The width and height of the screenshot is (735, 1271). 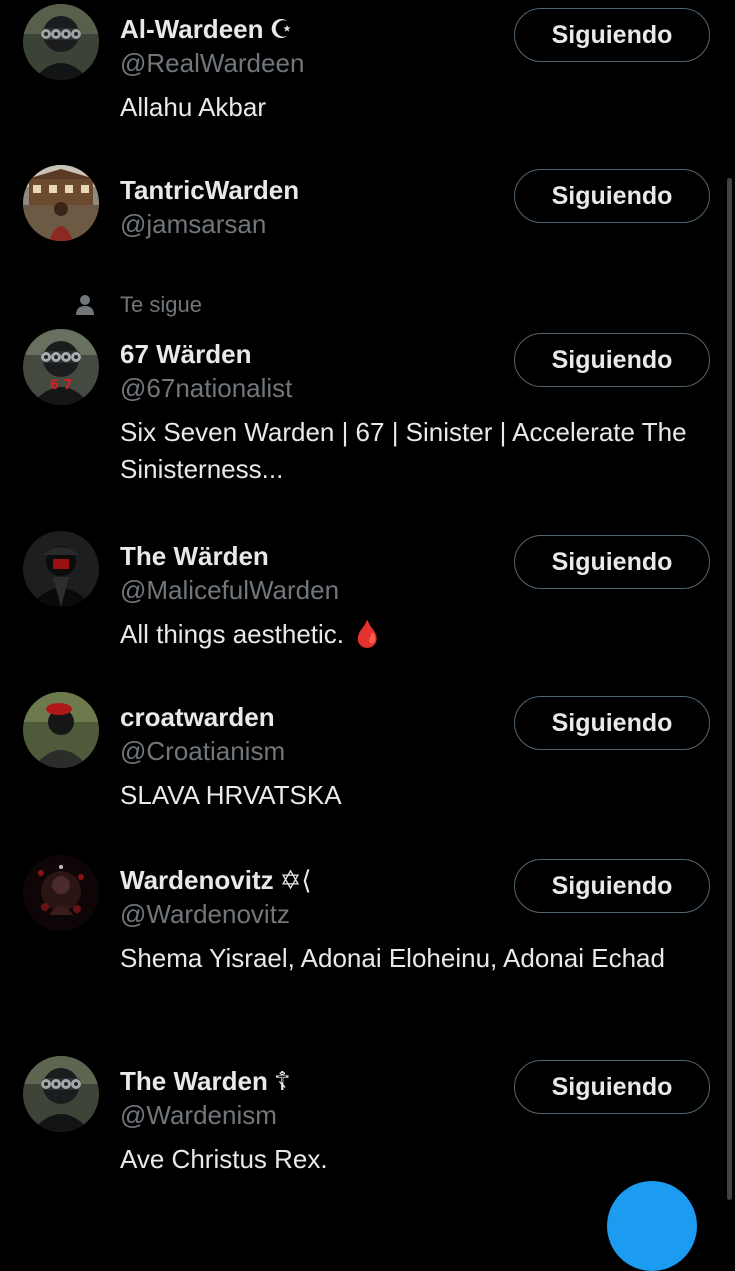 I want to click on display-name-text: Wardenovitz, so click(x=197, y=880).